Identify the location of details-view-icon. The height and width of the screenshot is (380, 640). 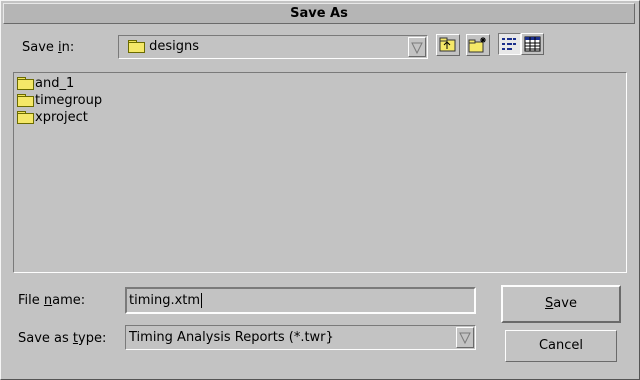
(532, 44).